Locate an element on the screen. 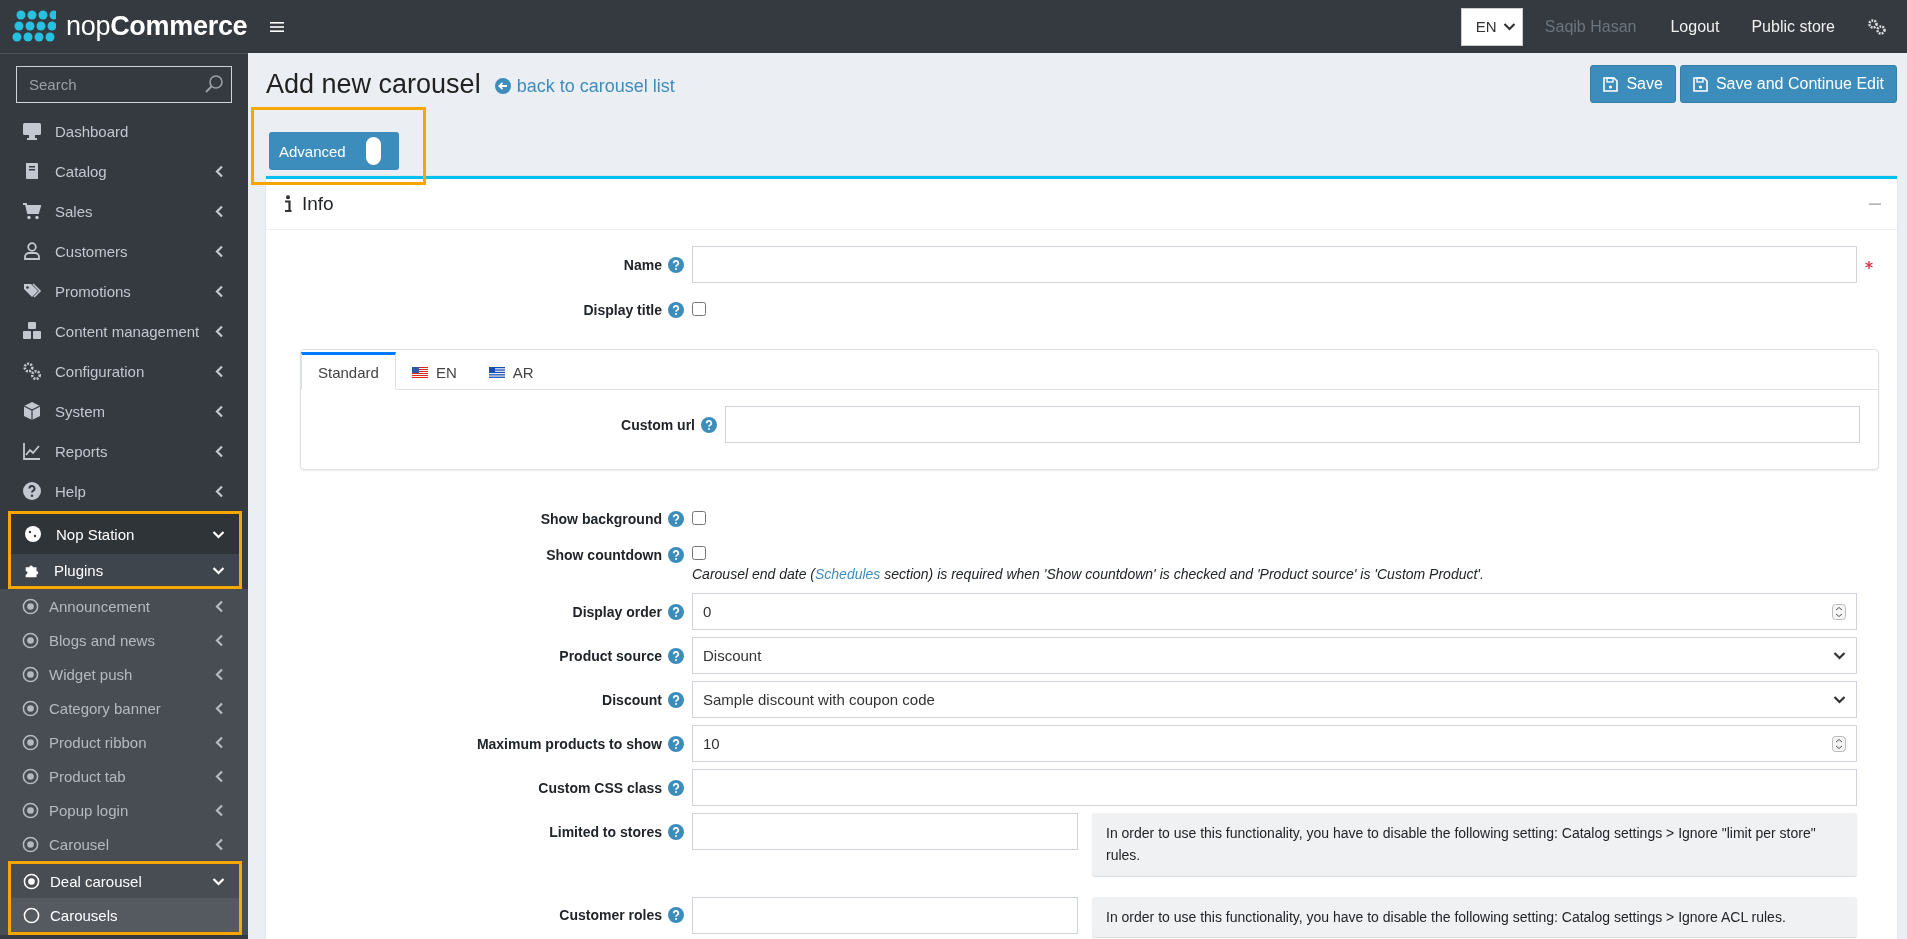 This screenshot has width=1907, height=939. line-chart-icon is located at coordinates (32, 451).